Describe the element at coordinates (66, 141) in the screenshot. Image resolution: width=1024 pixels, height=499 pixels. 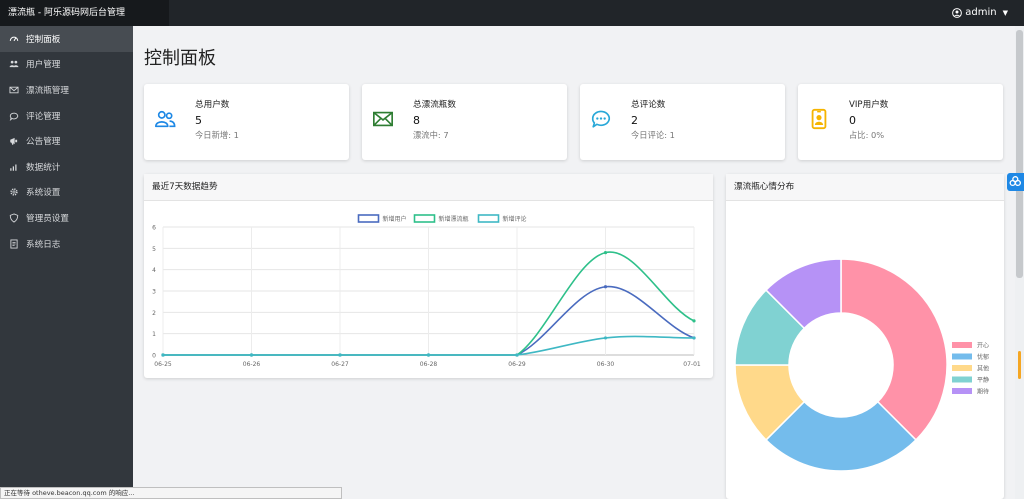
I see `sidebar-item-announcements: 公告管理` at that location.